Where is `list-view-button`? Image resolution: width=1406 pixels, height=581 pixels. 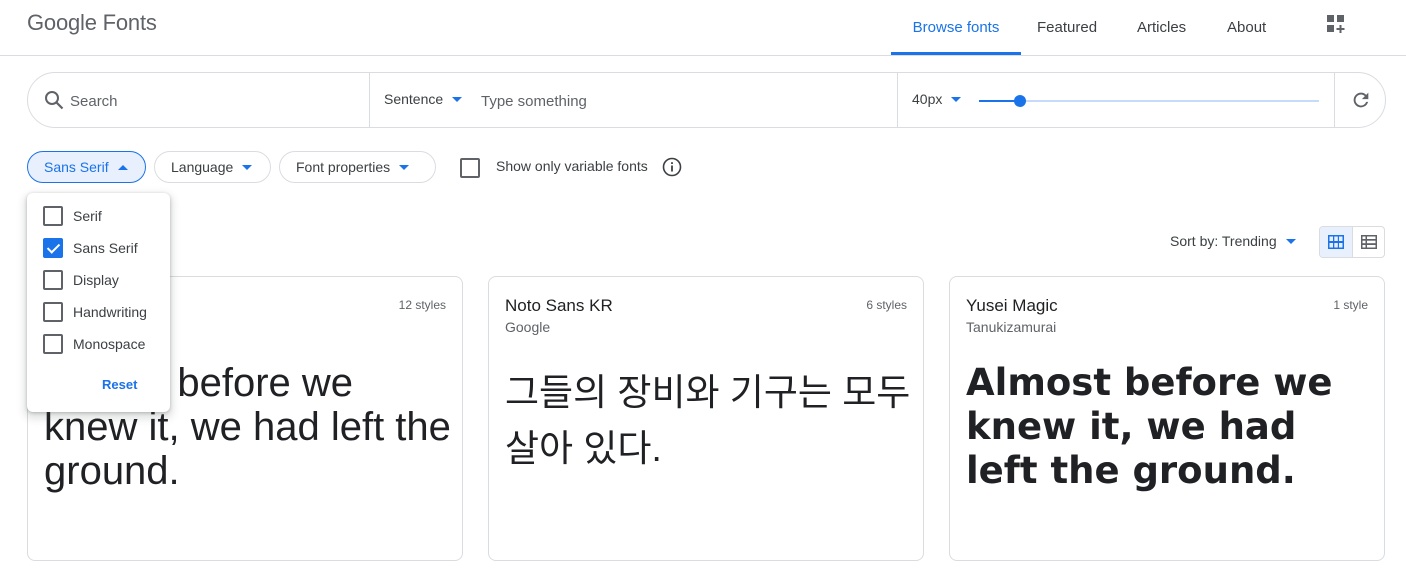 list-view-button is located at coordinates (1368, 242).